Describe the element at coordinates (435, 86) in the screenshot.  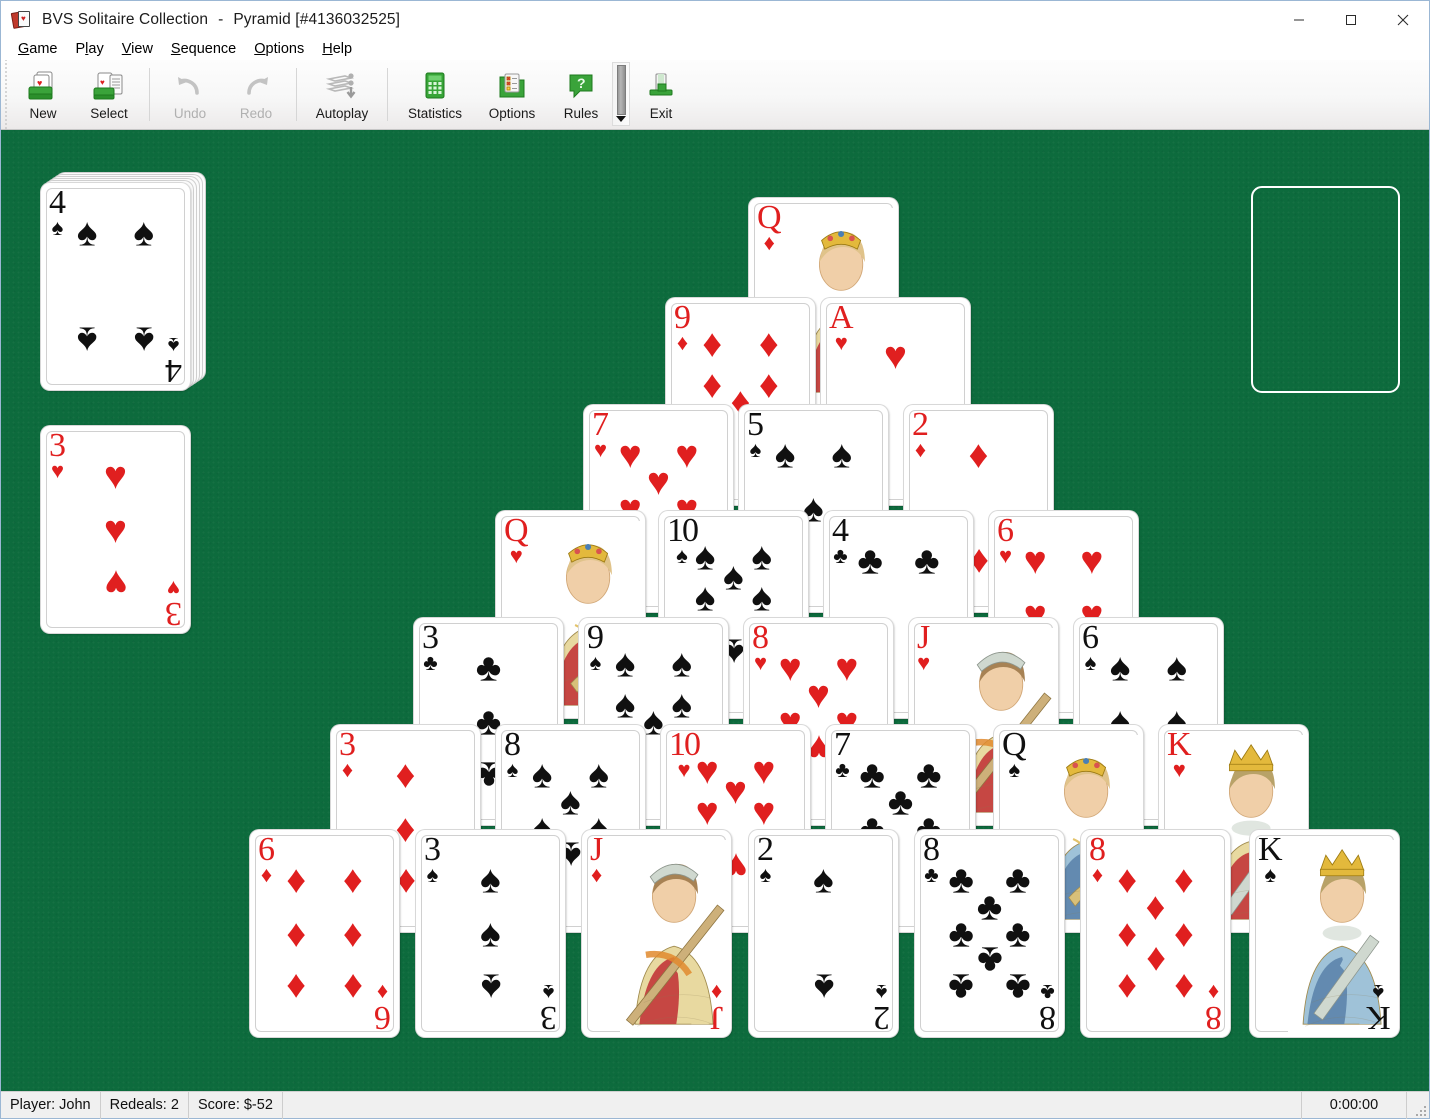
I see `statistics-icon` at that location.